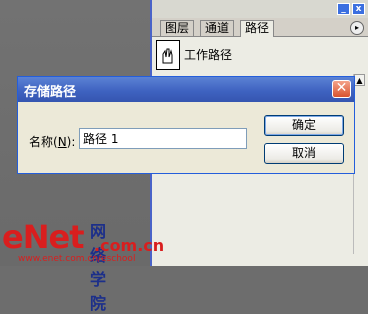 The height and width of the screenshot is (314, 368). What do you see at coordinates (129, 245) in the screenshot?
I see `watermark-domain: .com.cn` at bounding box center [129, 245].